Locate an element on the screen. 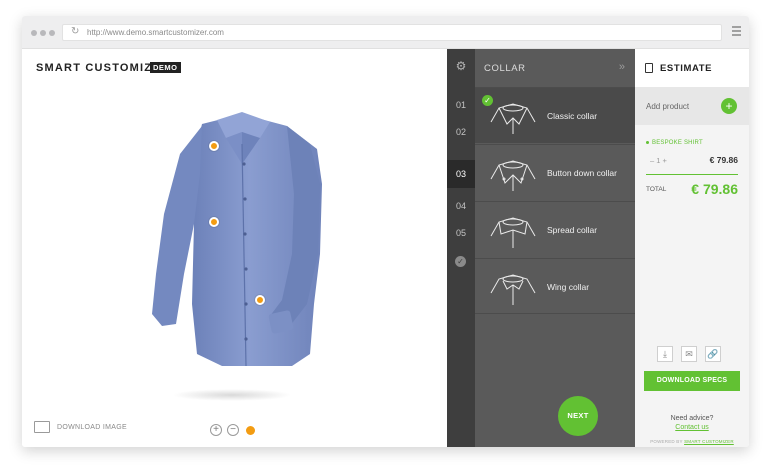 Image resolution: width=768 pixels, height=465 pixels. download-image-label: DOWNLOAD IMAGE is located at coordinates (92, 427).